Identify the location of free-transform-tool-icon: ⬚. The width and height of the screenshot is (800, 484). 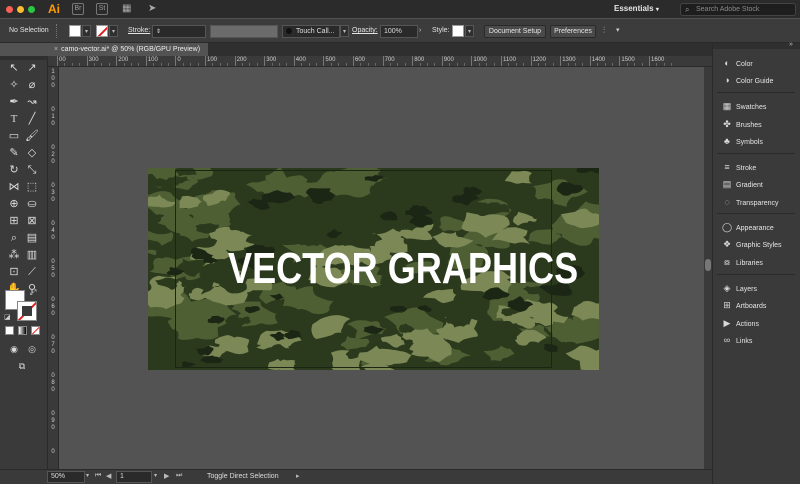
(32, 187).